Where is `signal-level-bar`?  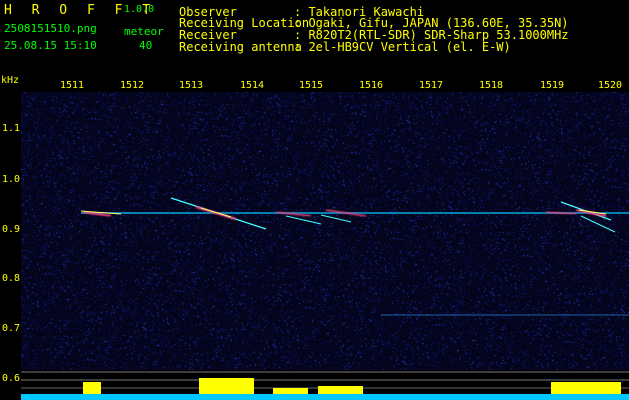 signal-level-bar is located at coordinates (325, 385).